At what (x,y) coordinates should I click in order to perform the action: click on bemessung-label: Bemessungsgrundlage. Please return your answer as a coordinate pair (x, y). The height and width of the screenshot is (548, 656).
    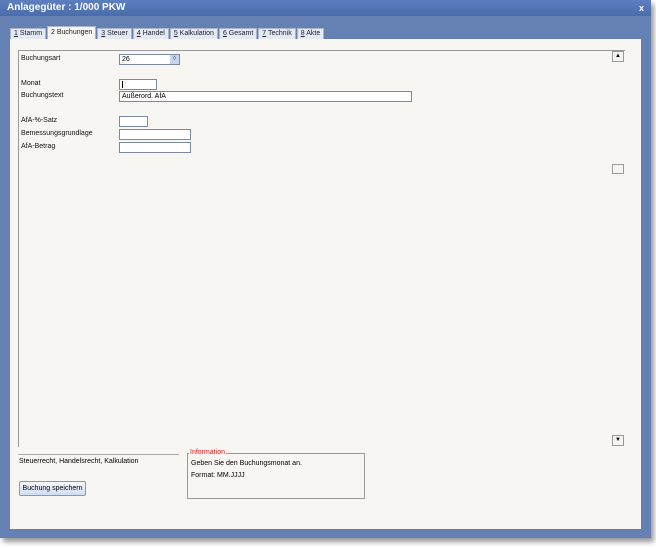
    Looking at the image, I should click on (57, 133).